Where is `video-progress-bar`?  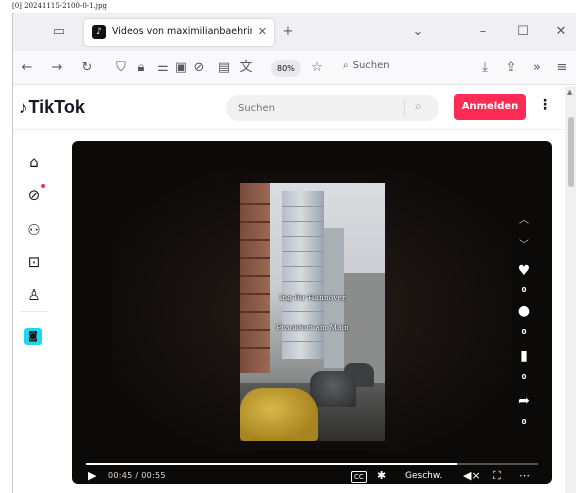 video-progress-bar is located at coordinates (312, 464).